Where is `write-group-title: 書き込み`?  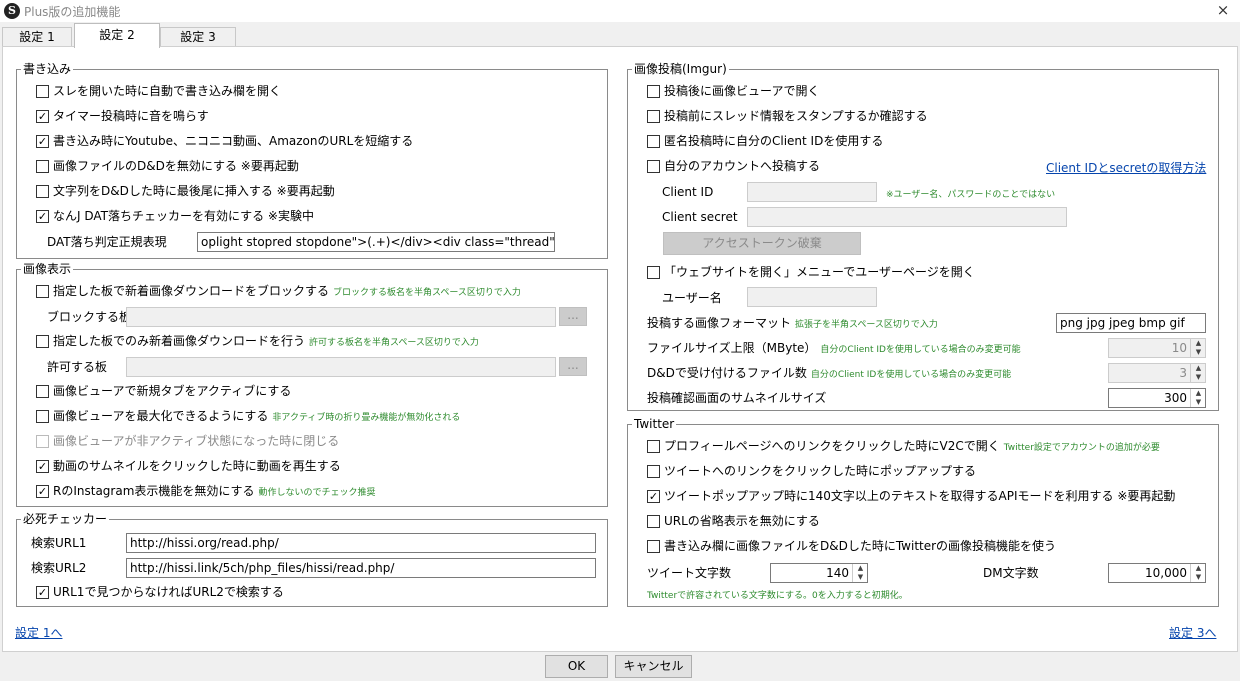
write-group-title: 書き込み is located at coordinates (47, 69).